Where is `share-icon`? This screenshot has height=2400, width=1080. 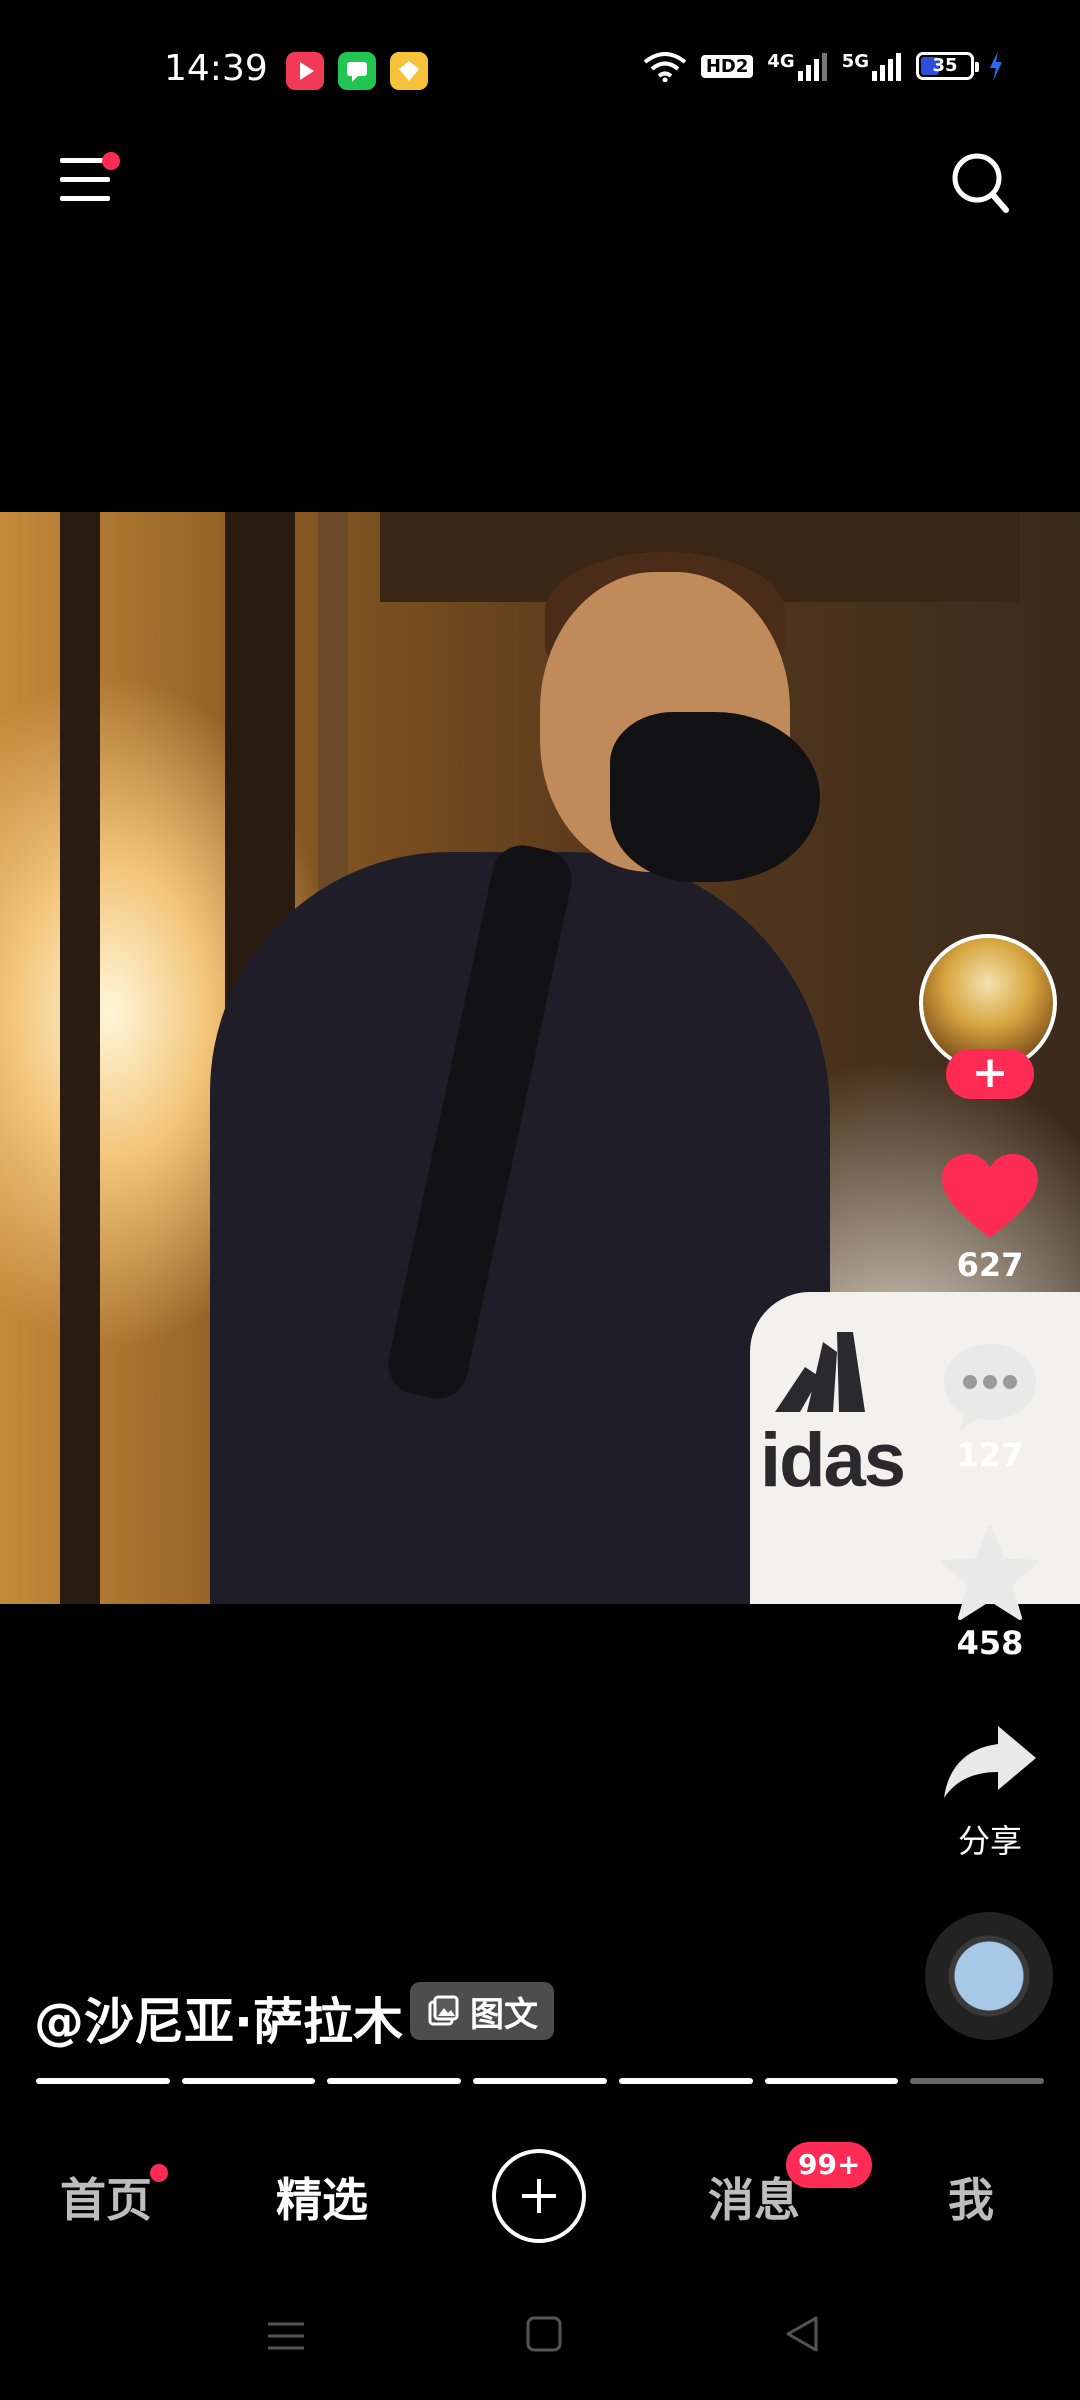
share-icon is located at coordinates (990, 1762).